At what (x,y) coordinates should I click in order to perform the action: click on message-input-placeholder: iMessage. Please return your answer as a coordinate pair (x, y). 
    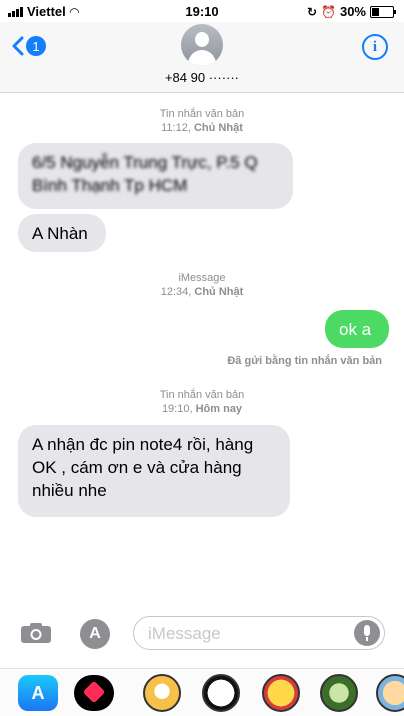
    Looking at the image, I should click on (184, 633).